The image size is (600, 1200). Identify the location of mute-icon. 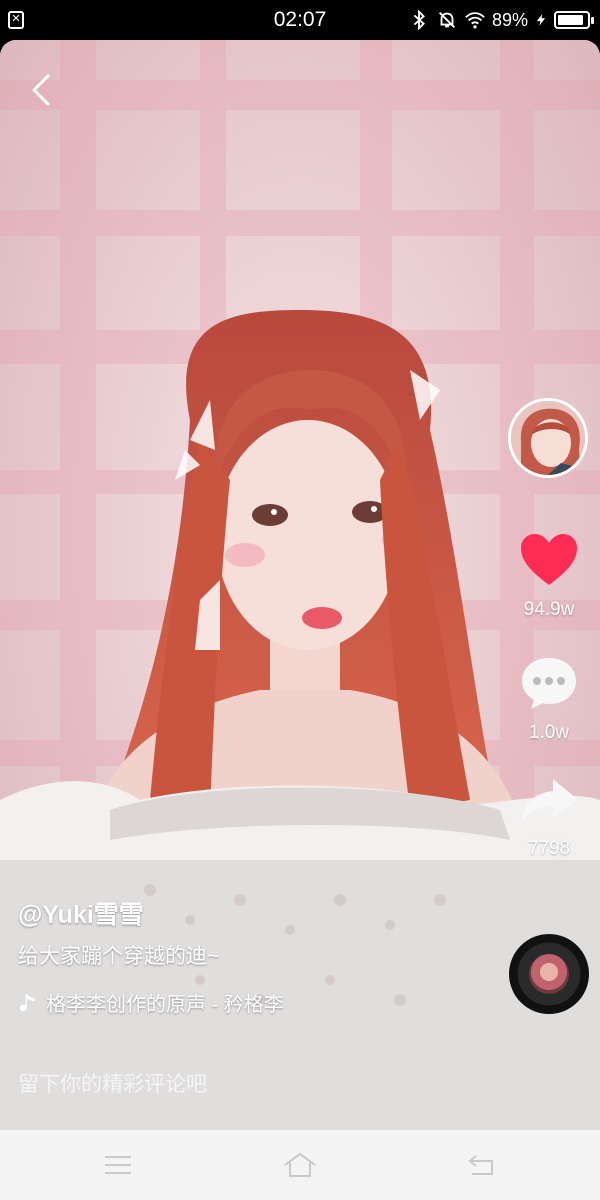
(446, 20).